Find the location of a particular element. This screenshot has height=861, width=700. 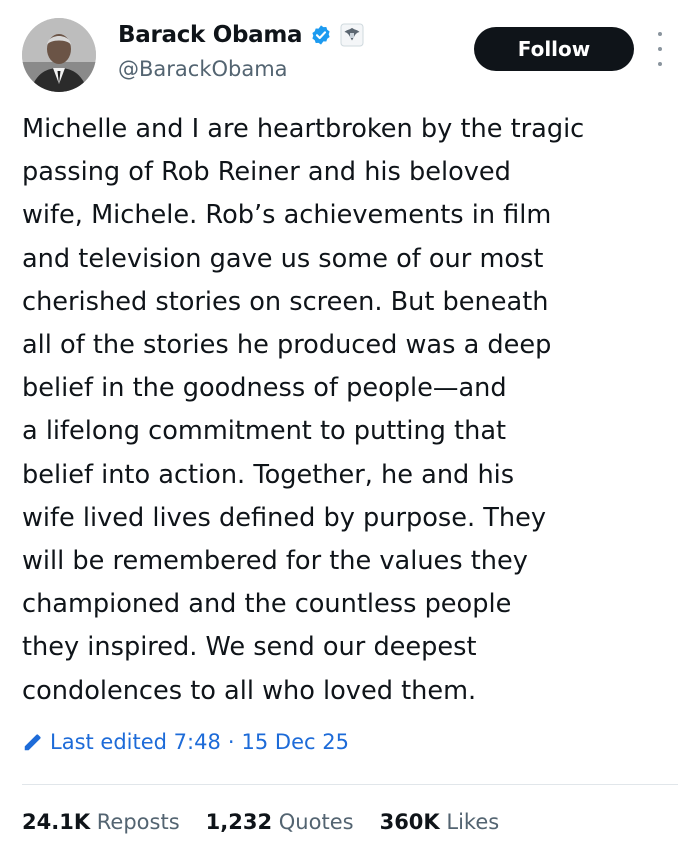

quotes-count: 1,232 is located at coordinates (239, 822).